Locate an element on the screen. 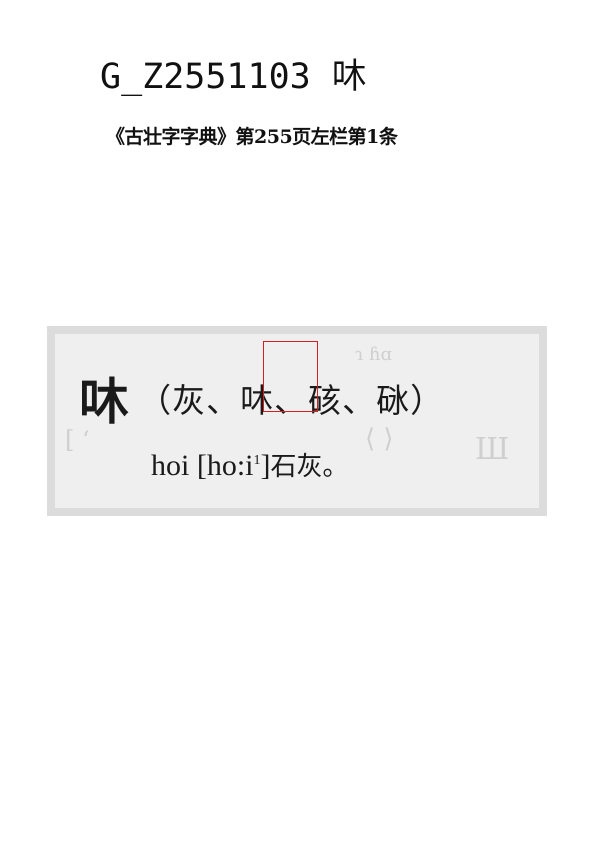 This screenshot has height=842, width=595. entry-tone: 1 is located at coordinates (257, 460).